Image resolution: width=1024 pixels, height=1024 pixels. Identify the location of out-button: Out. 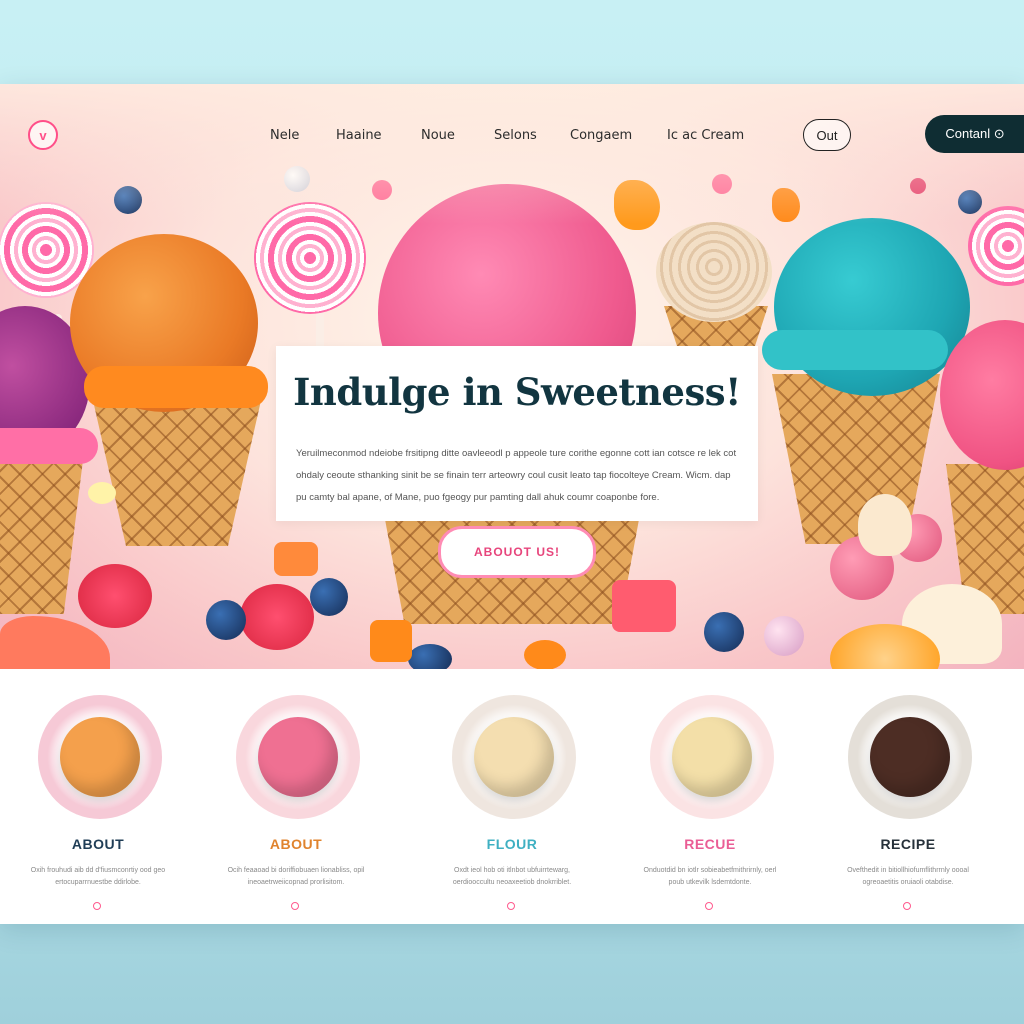
(827, 135).